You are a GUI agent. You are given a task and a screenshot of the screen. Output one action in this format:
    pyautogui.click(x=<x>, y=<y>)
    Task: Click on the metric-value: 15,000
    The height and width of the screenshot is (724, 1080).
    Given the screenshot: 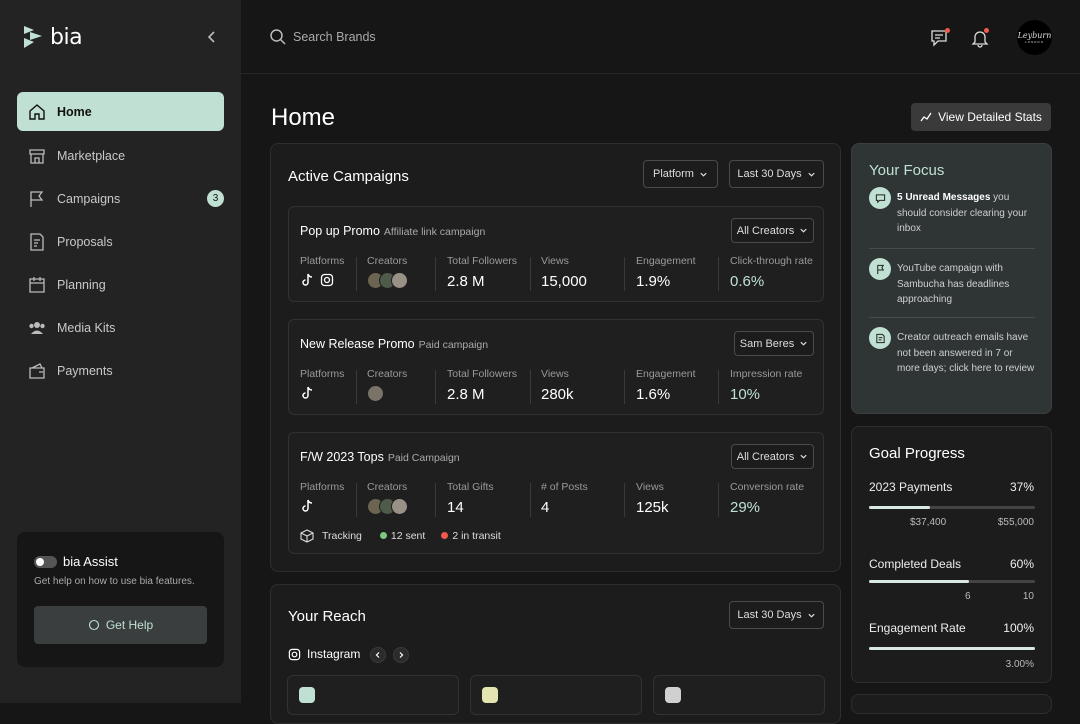 What is the action you would take?
    pyautogui.click(x=564, y=281)
    